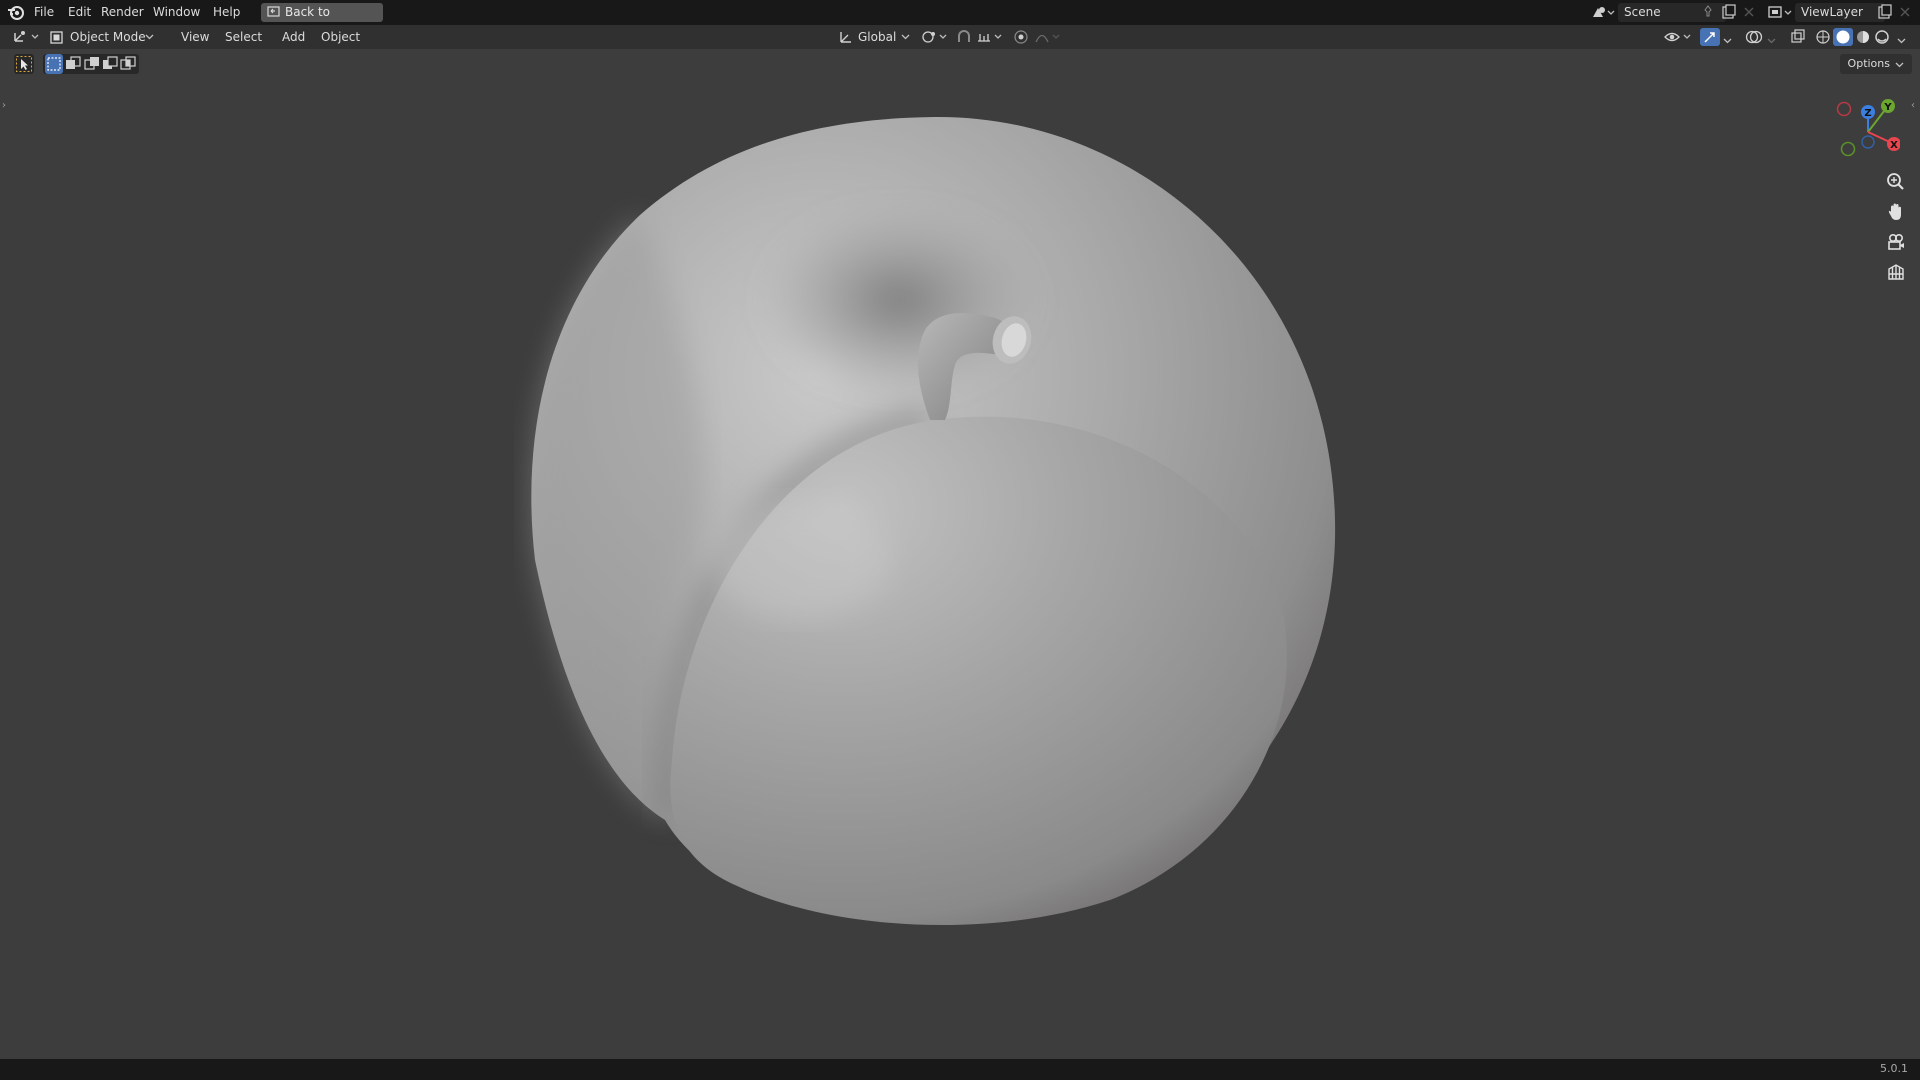 This screenshot has width=1920, height=1080. What do you see at coordinates (964, 37) in the screenshot?
I see `snap-icon` at bounding box center [964, 37].